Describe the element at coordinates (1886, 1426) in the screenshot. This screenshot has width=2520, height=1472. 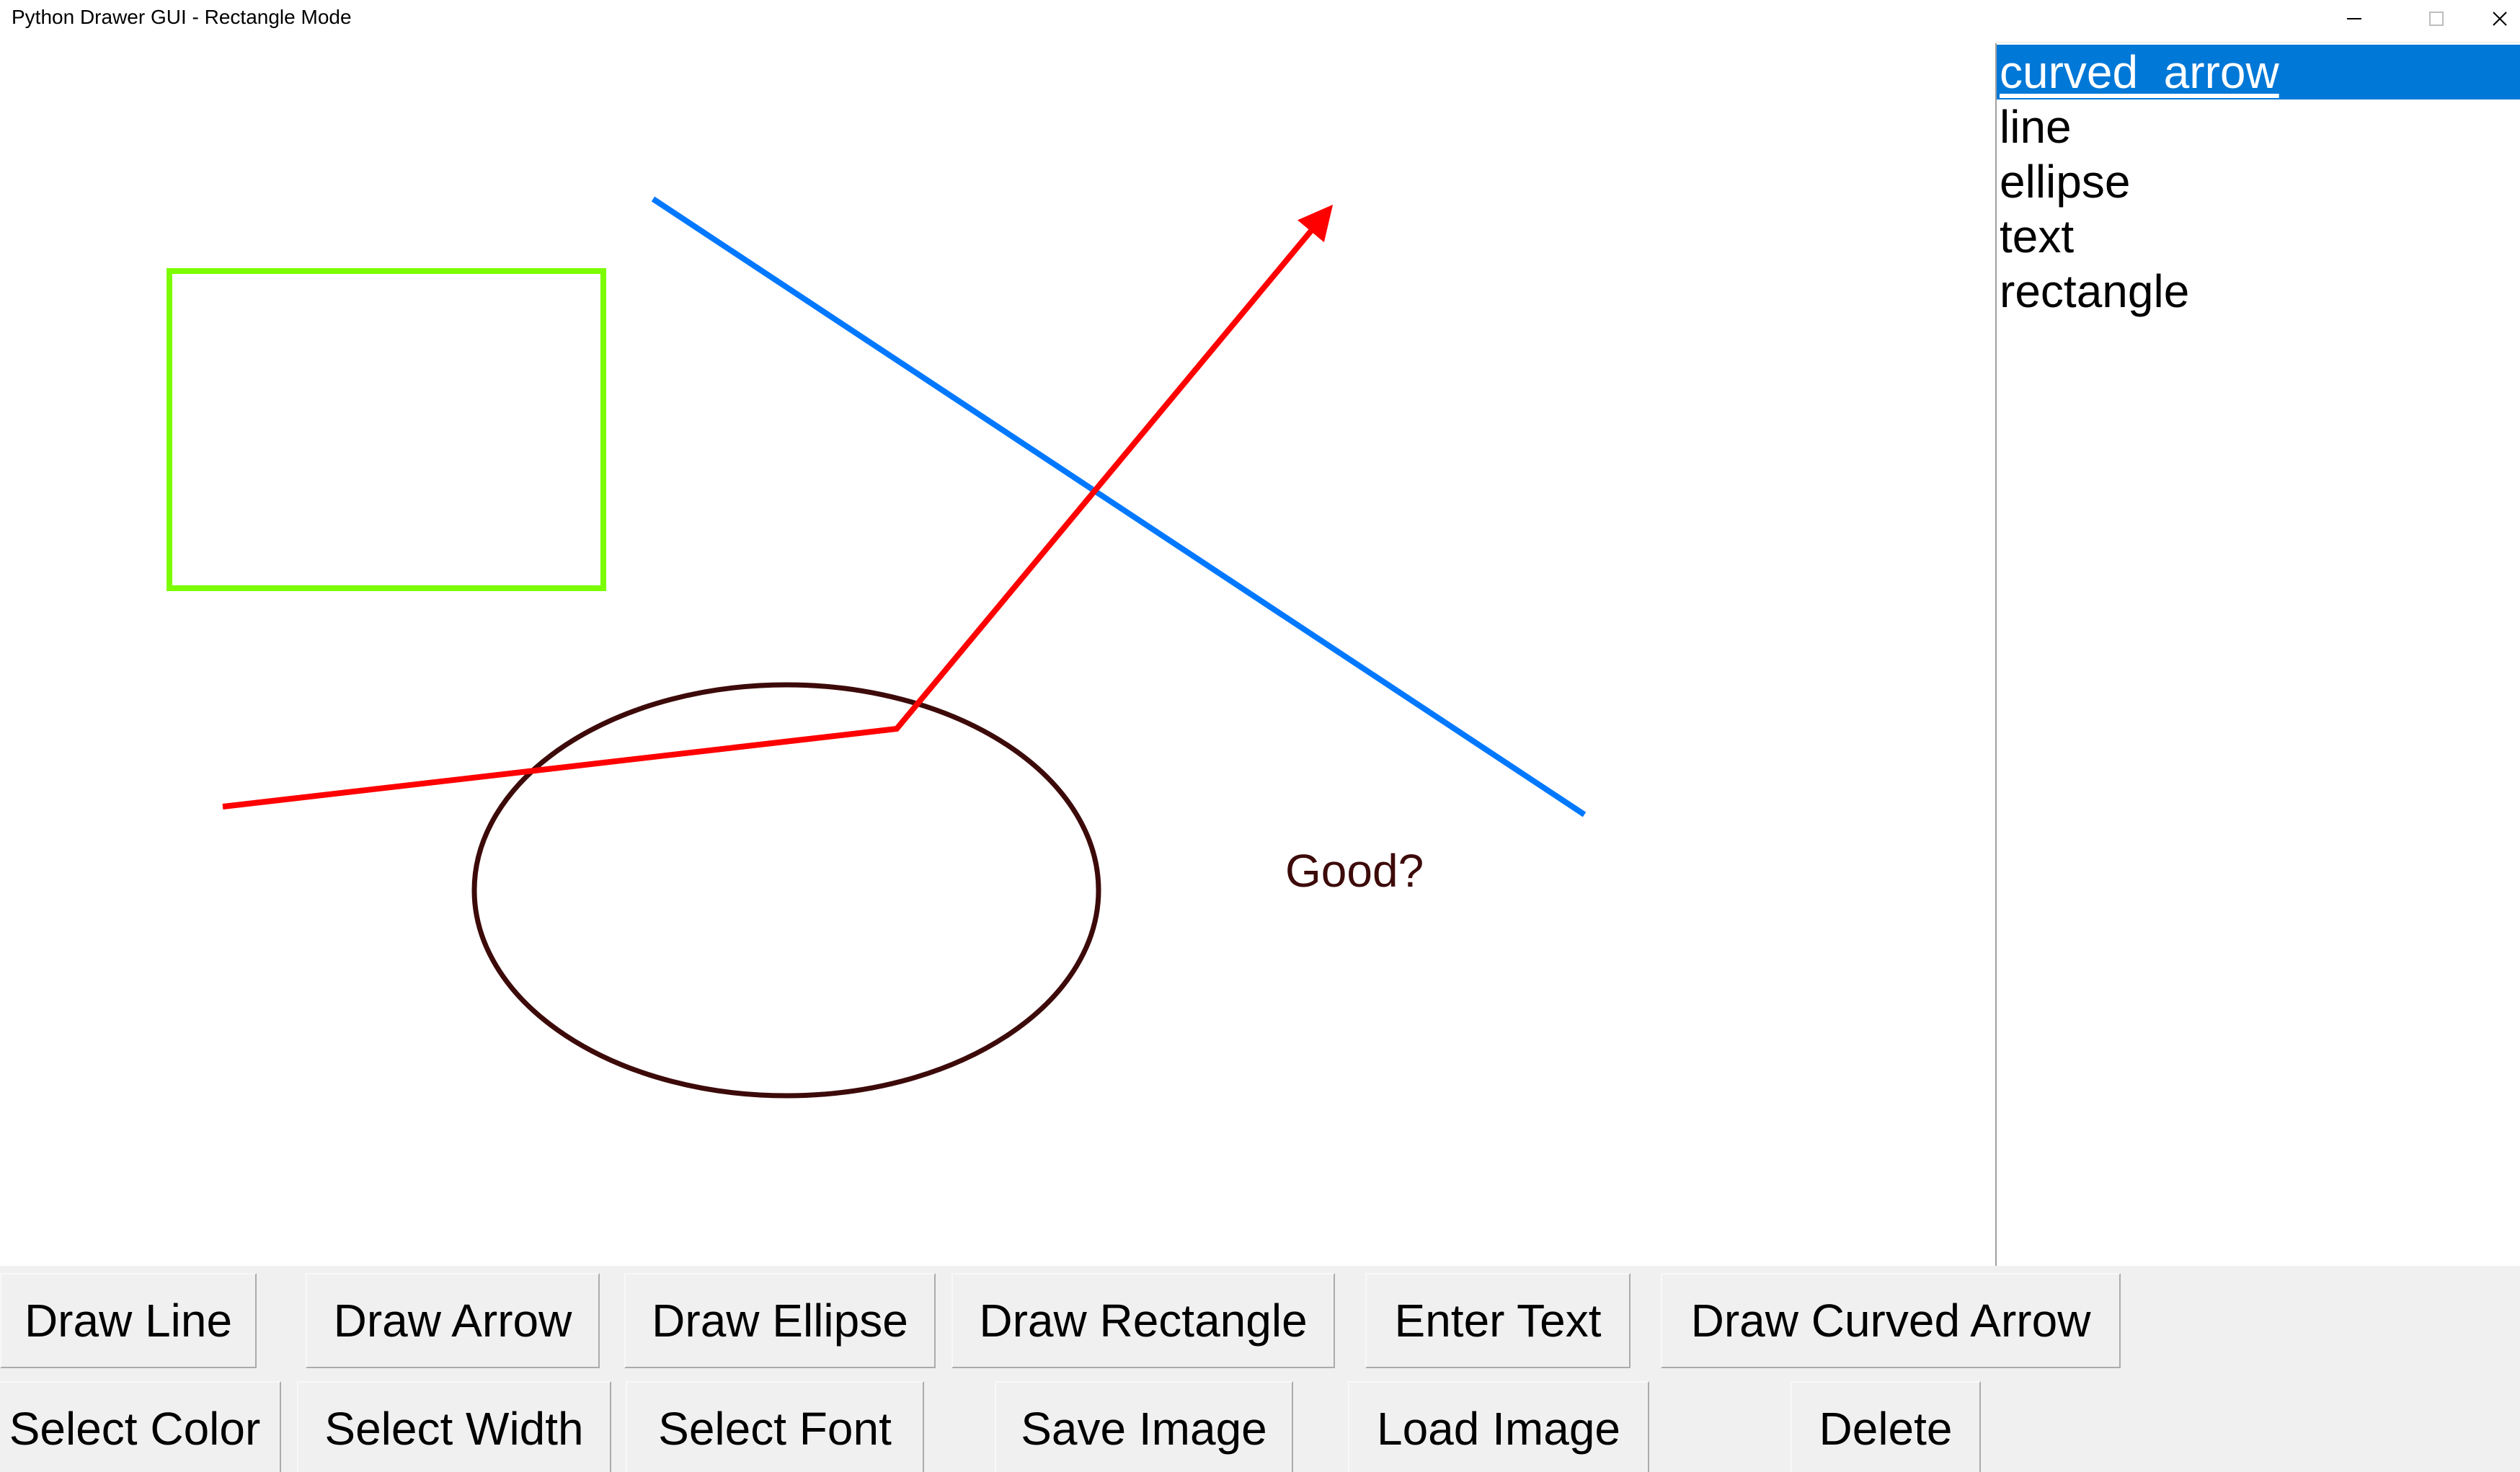
I see `delete-button: Delete` at that location.